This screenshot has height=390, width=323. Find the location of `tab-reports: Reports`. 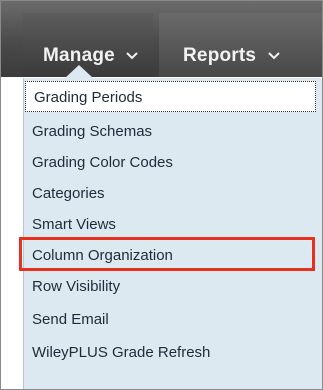

tab-reports: Reports is located at coordinates (240, 45).